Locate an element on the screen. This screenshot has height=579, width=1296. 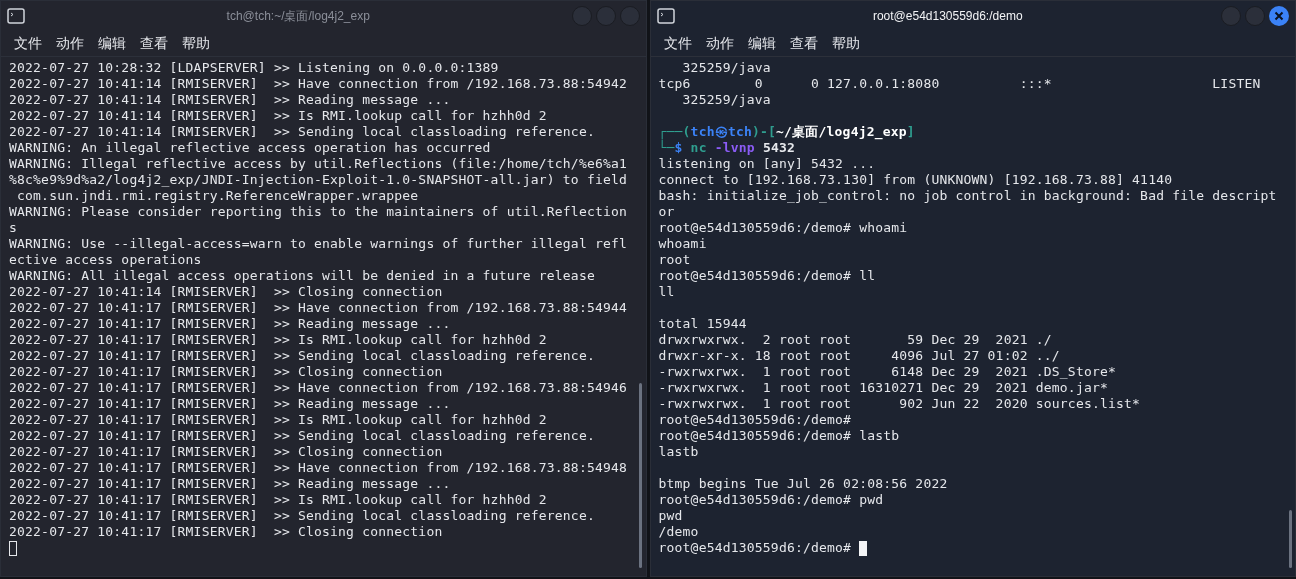
terminal-line: WARNING: Please consider reporting this to the maintainers of util.Reflection is located at coordinates (319, 212).